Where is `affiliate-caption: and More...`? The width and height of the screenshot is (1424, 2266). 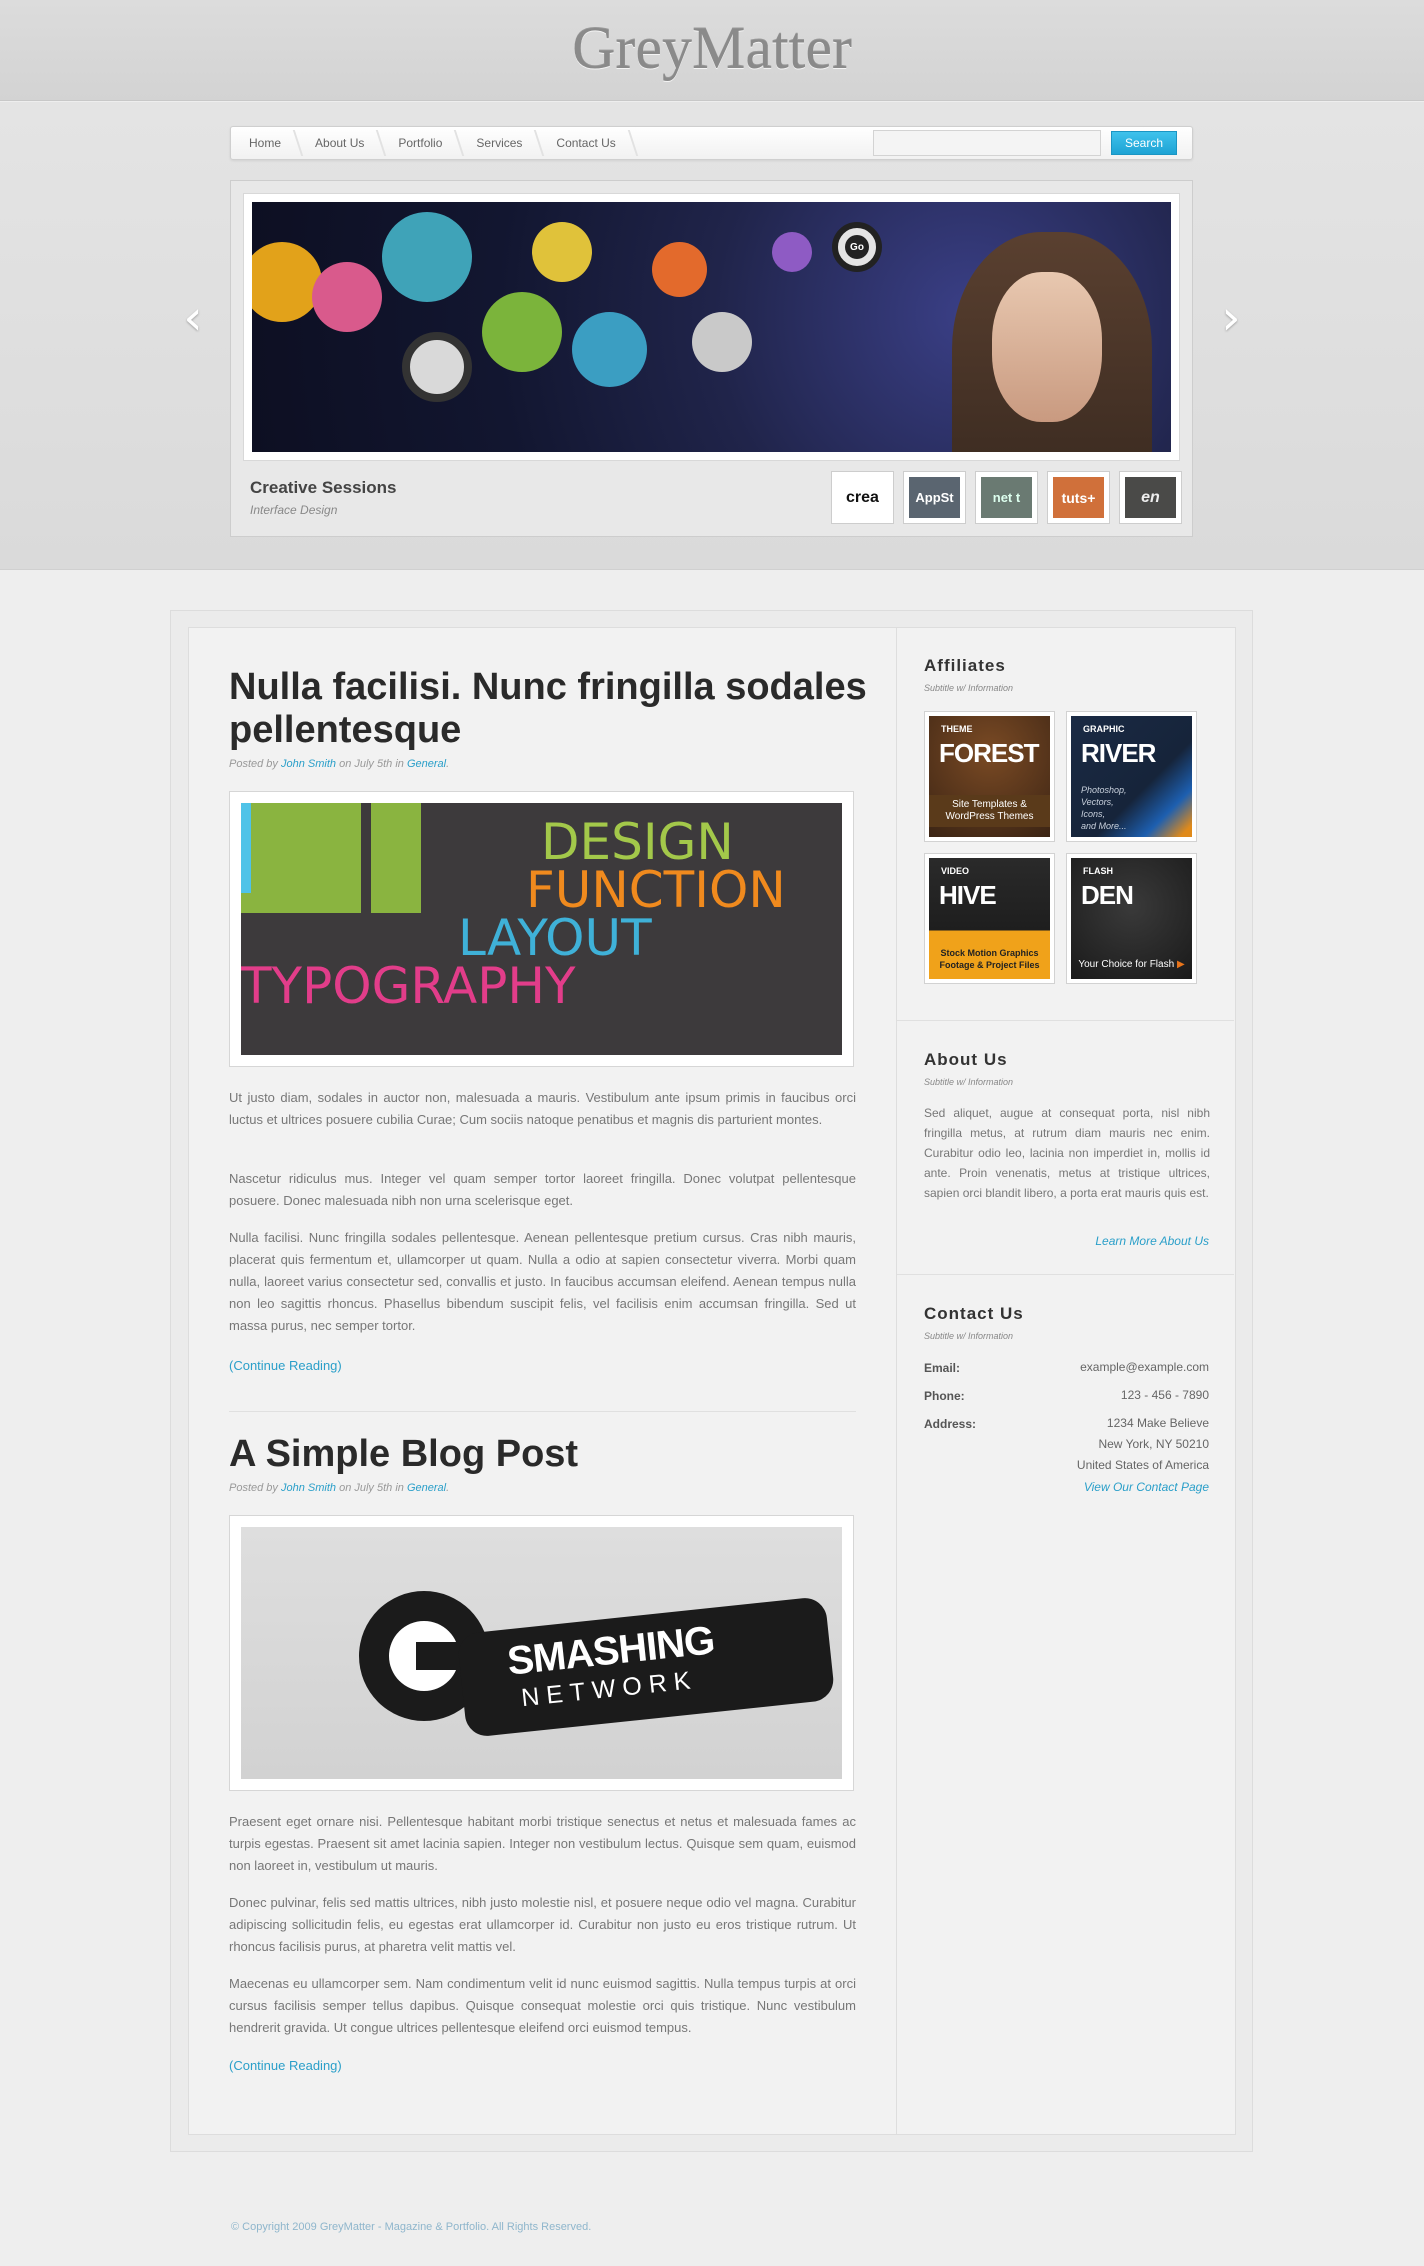 affiliate-caption: and More... is located at coordinates (1104, 826).